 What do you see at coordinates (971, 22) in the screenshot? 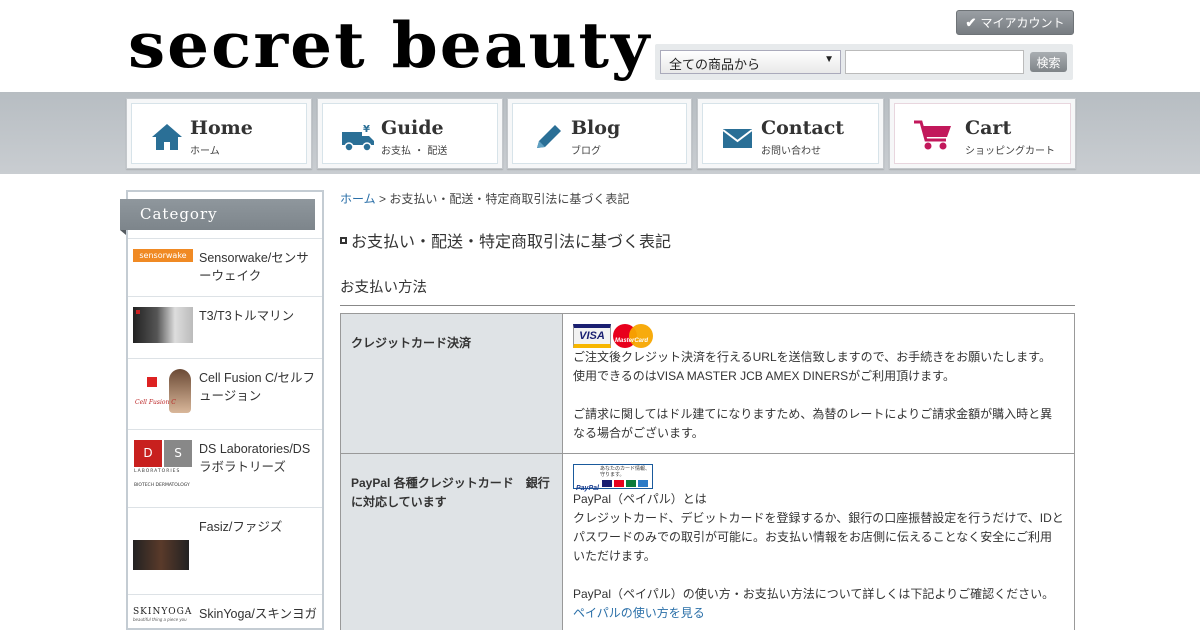
I see `check-icon: ✔` at bounding box center [971, 22].